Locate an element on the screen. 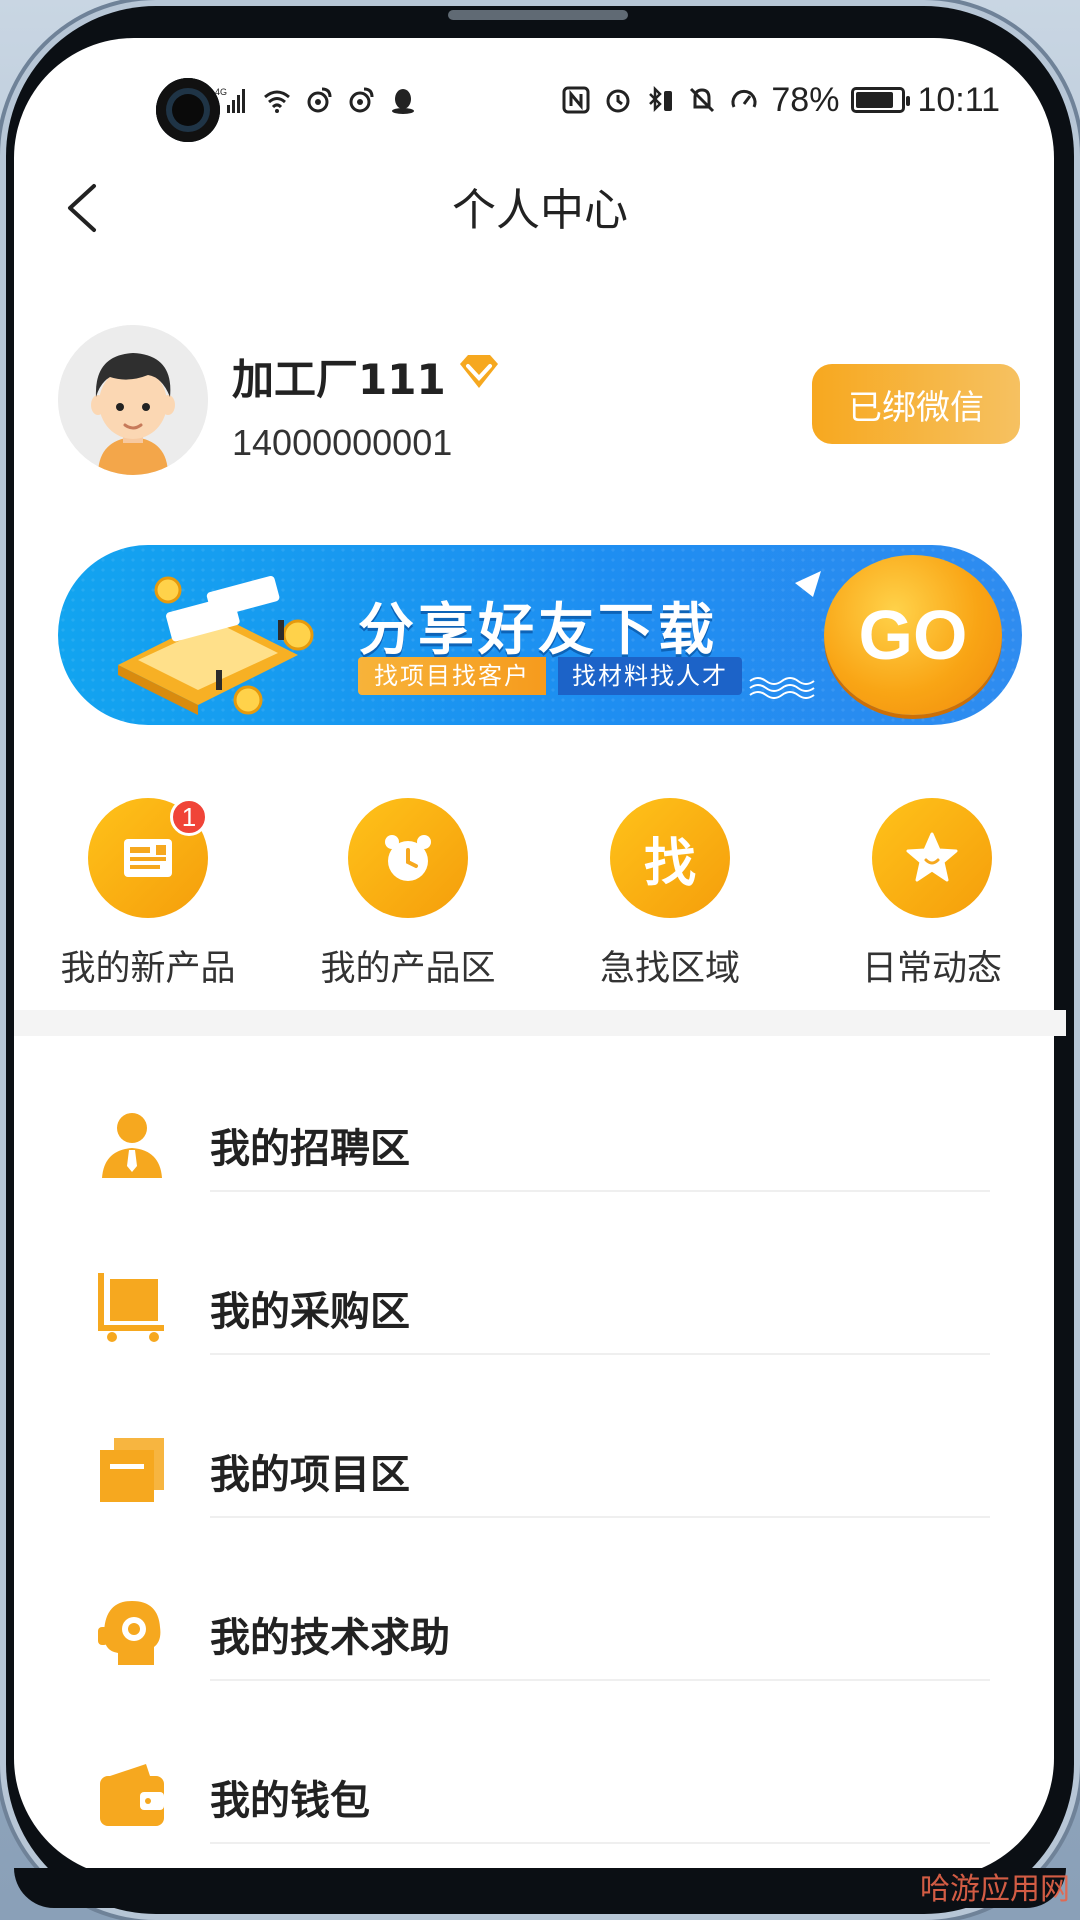 Image resolution: width=1080 pixels, height=1920 pixels. qa-label: 我的新产品 is located at coordinates (148, 969).